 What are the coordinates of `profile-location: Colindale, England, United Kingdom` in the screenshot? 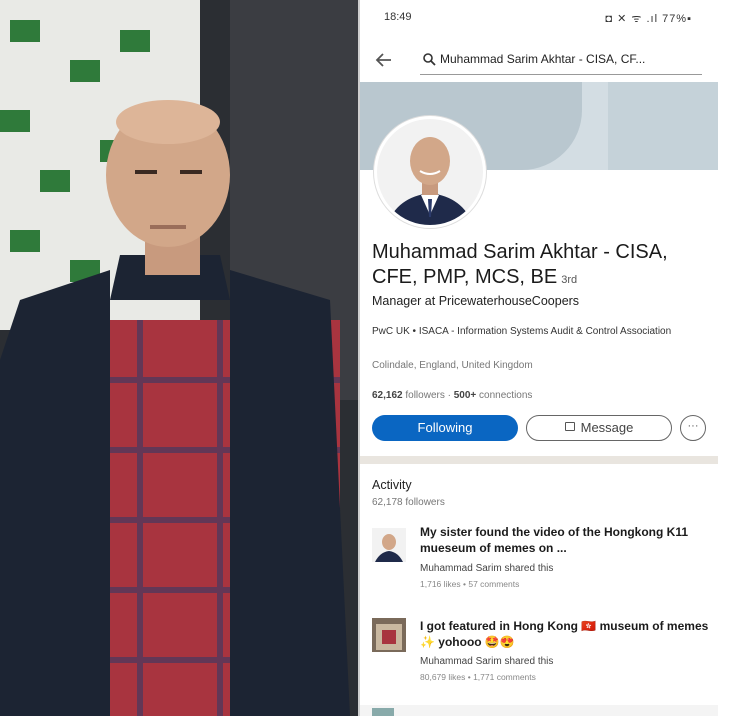 It's located at (452, 365).